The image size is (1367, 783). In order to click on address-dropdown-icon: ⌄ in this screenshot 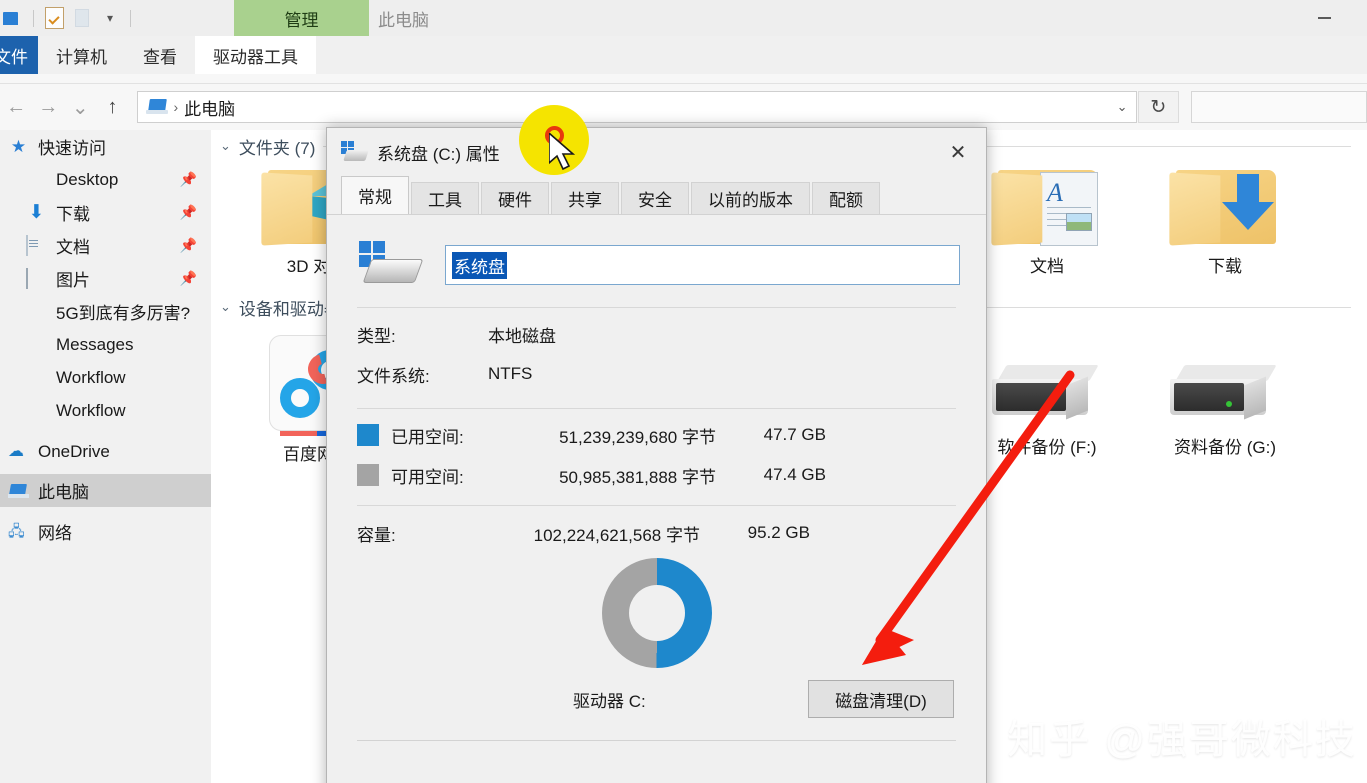, I will do `click(1122, 107)`.